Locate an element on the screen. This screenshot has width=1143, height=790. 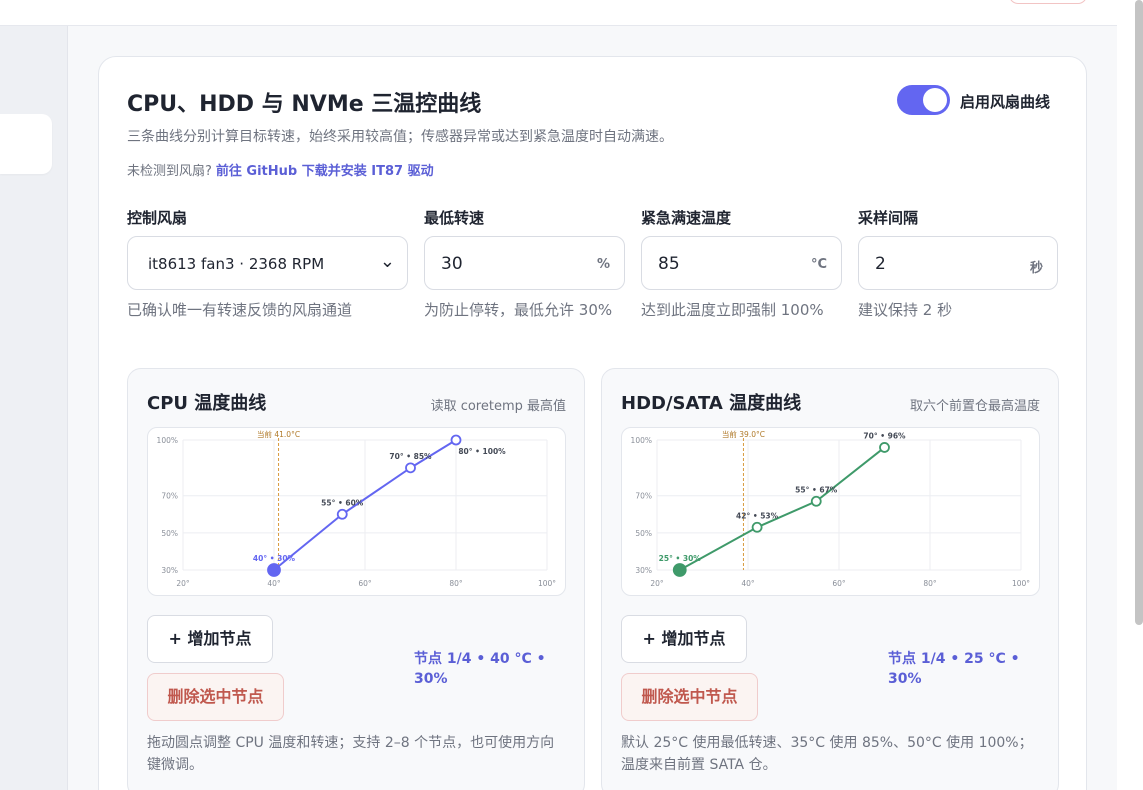
interval-value: 2 is located at coordinates (880, 264).